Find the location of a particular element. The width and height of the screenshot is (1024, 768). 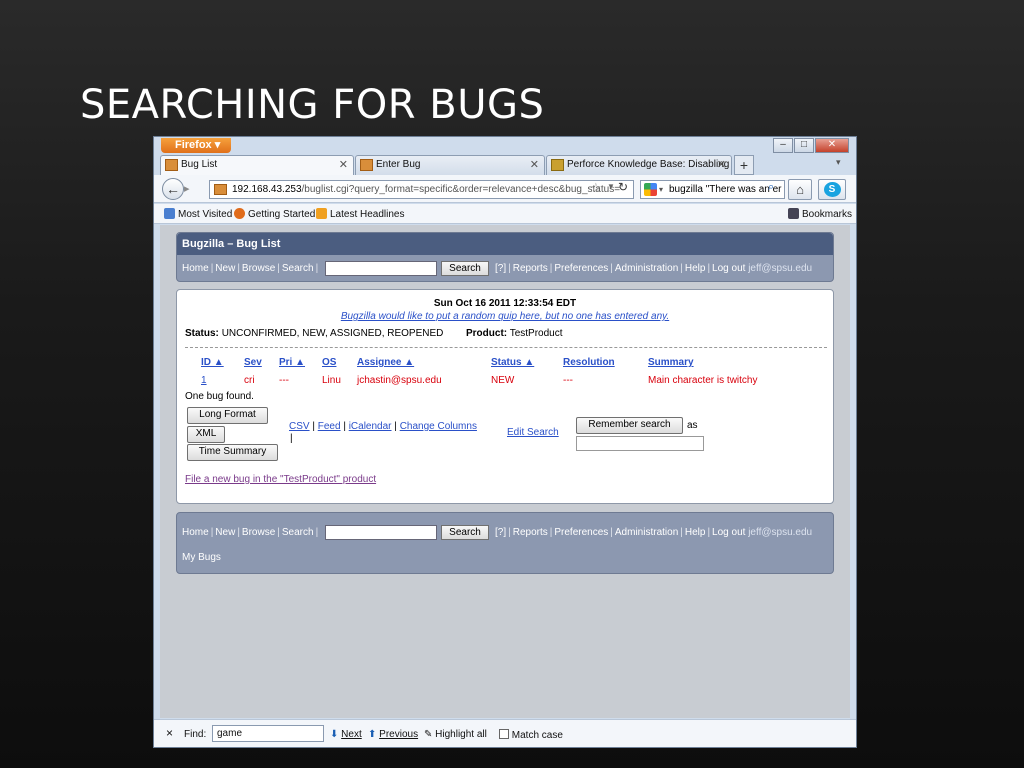

footer-home-link: Home is located at coordinates (195, 532).